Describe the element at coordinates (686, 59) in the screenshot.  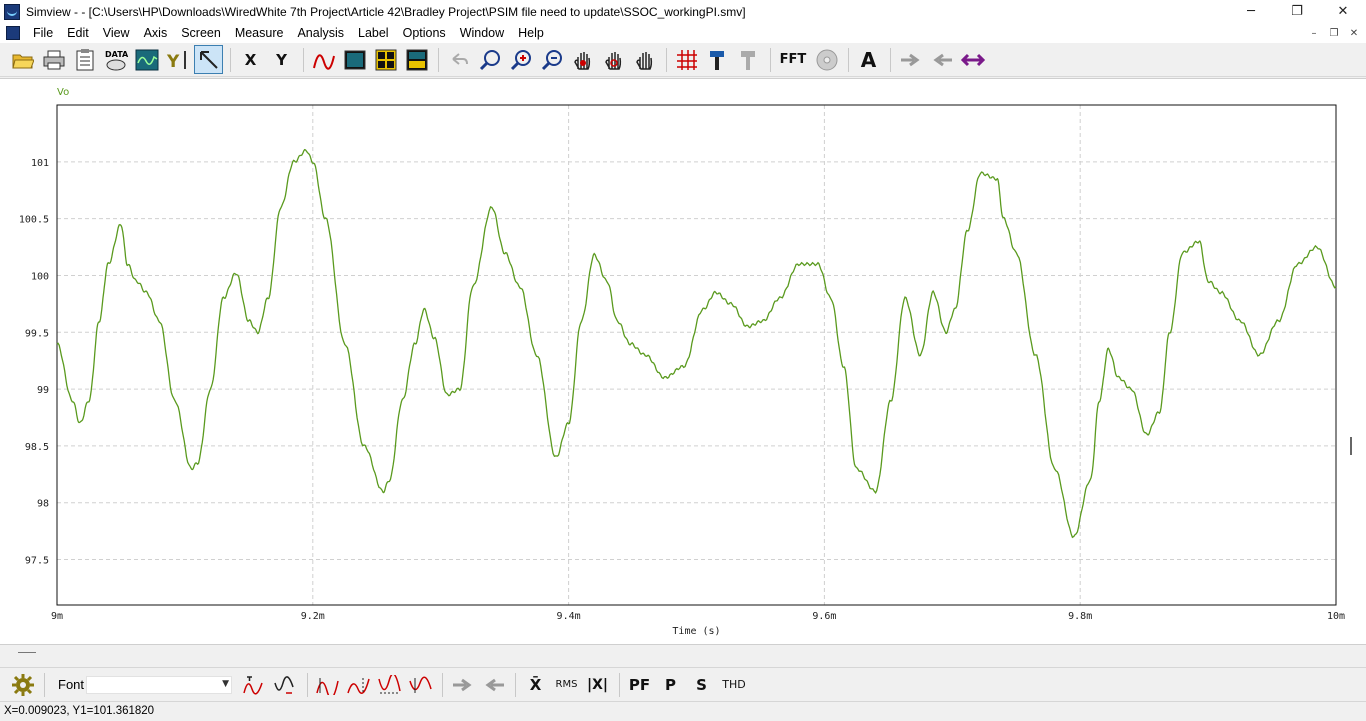
I see `grid-icon` at that location.